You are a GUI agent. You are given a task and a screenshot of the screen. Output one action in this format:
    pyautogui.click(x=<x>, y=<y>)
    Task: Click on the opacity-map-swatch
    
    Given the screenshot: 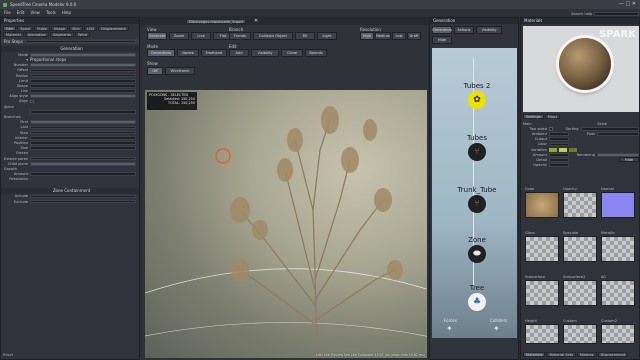 What is the action you would take?
    pyautogui.click(x=580, y=205)
    